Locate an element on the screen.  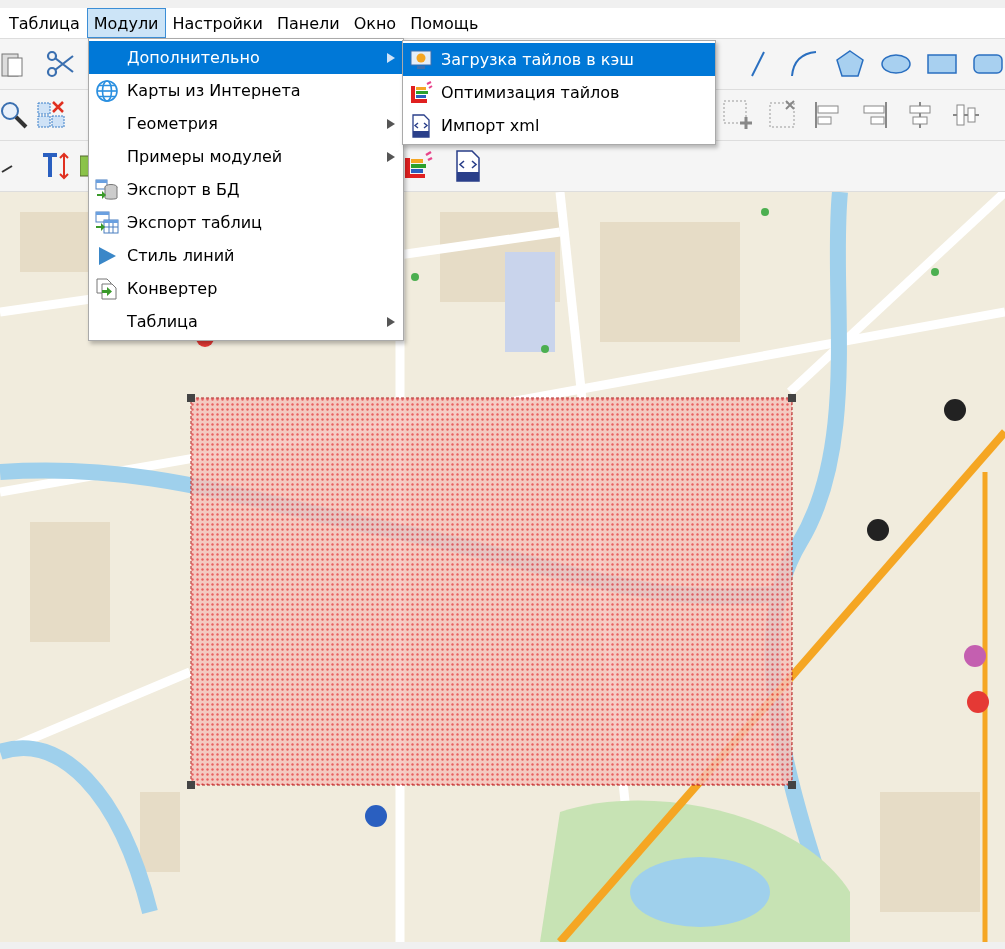
menu-item: Карты из Интернета is located at coordinates (246, 90).